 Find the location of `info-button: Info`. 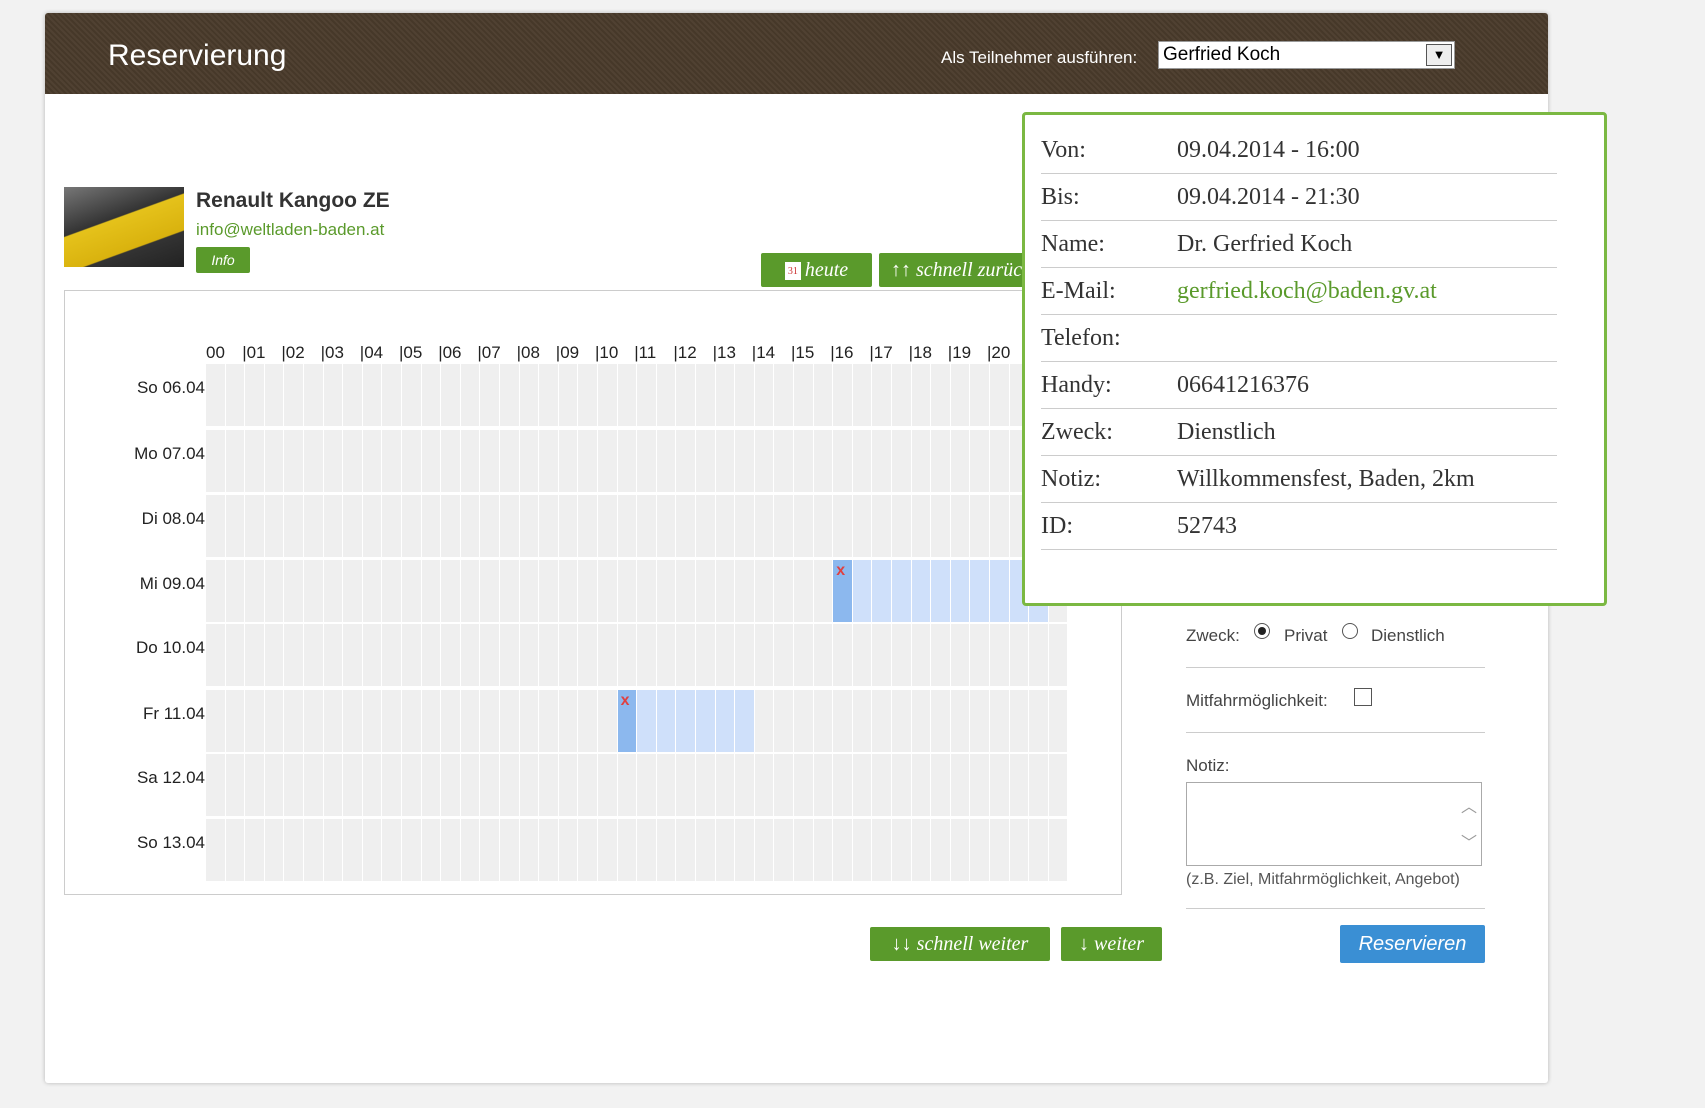

info-button: Info is located at coordinates (223, 260).